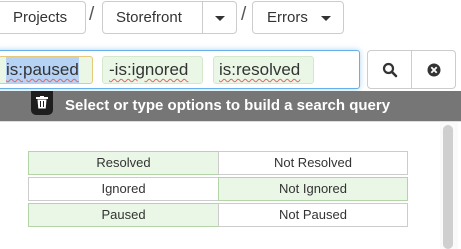 This screenshot has height=249, width=461. I want to click on trash-icon, so click(42, 102).